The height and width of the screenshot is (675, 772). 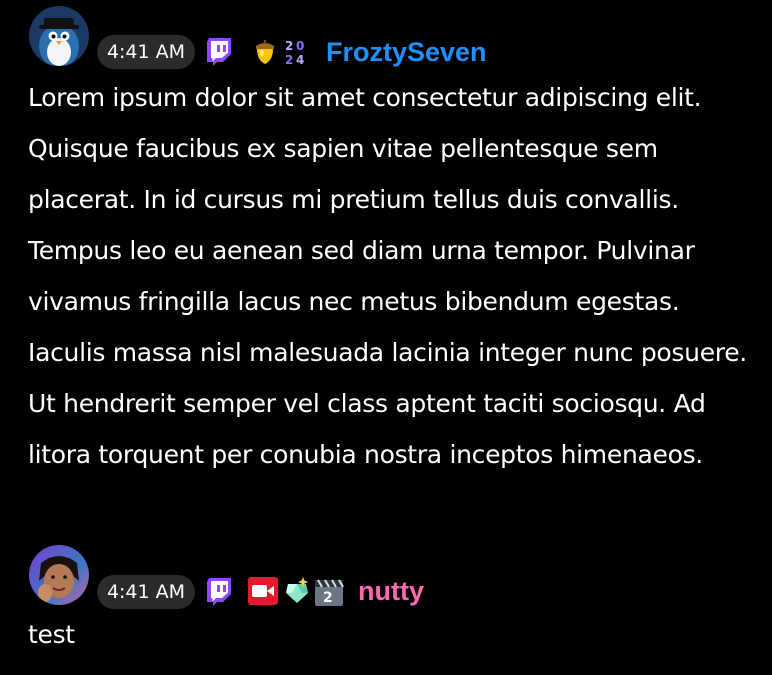 What do you see at coordinates (297, 589) in the screenshot?
I see `gem-badge-icon` at bounding box center [297, 589].